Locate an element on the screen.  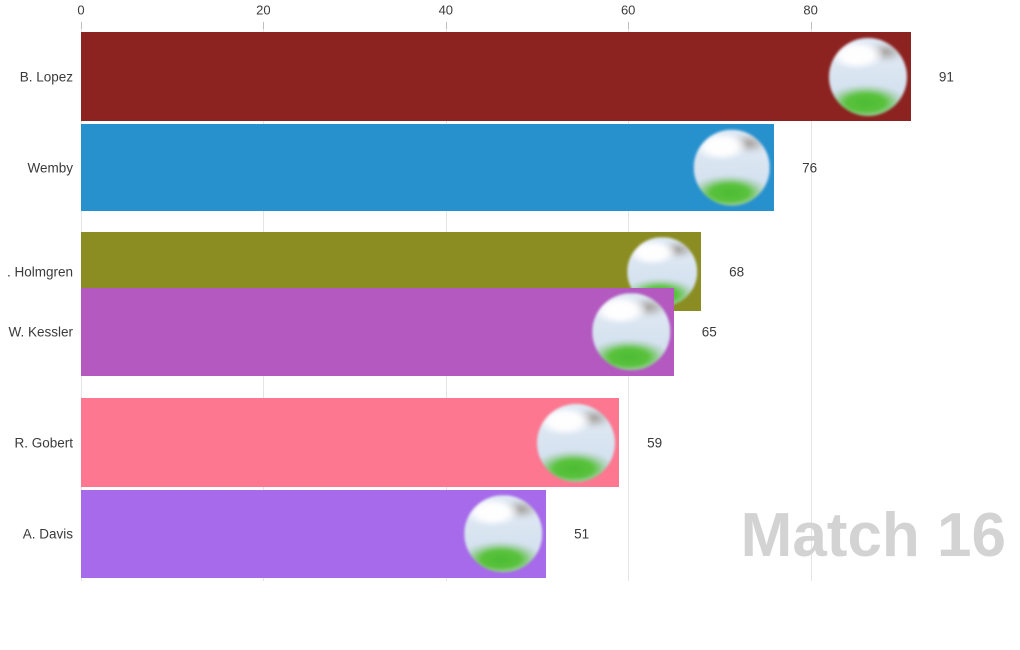
axis-tick-label: 0 is located at coordinates (81, 10).